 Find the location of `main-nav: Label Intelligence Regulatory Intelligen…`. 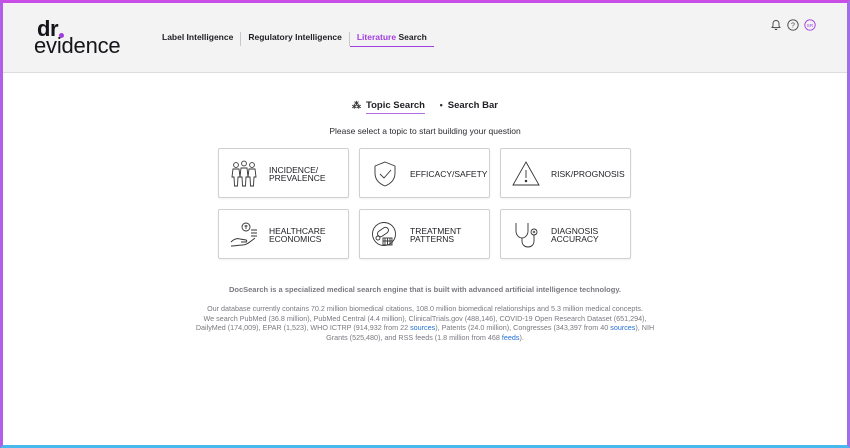

main-nav: Label Intelligence Regulatory Intelligen… is located at coordinates (298, 39).